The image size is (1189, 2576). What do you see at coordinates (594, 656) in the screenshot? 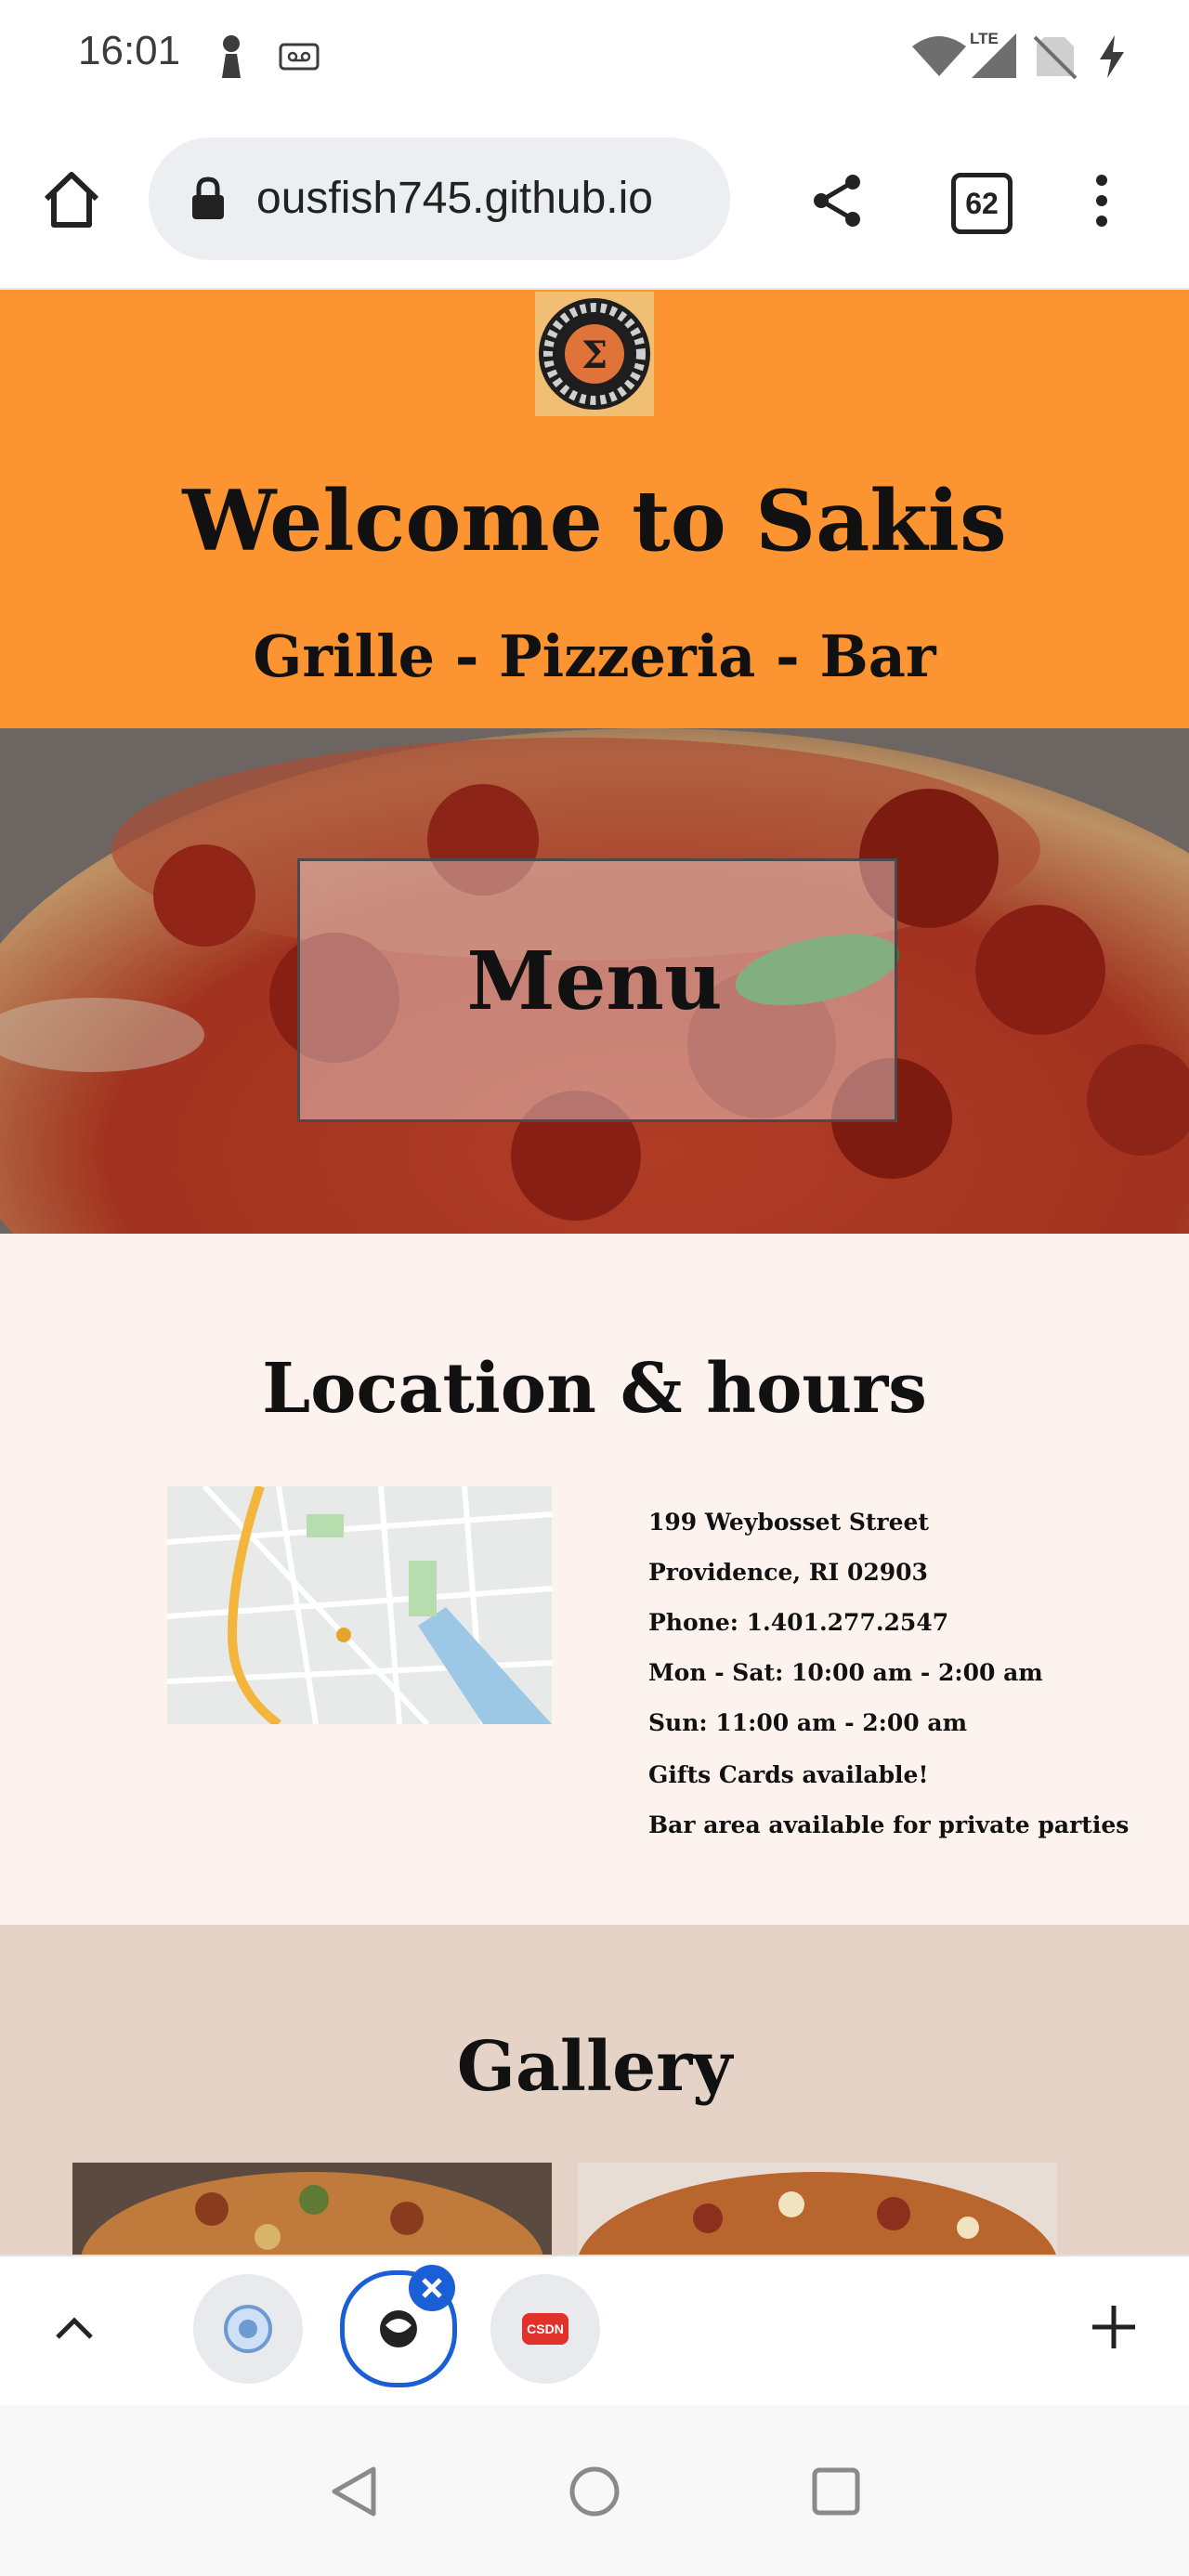
I see `page-tagline: Grille - Pizzeria - Bar` at bounding box center [594, 656].